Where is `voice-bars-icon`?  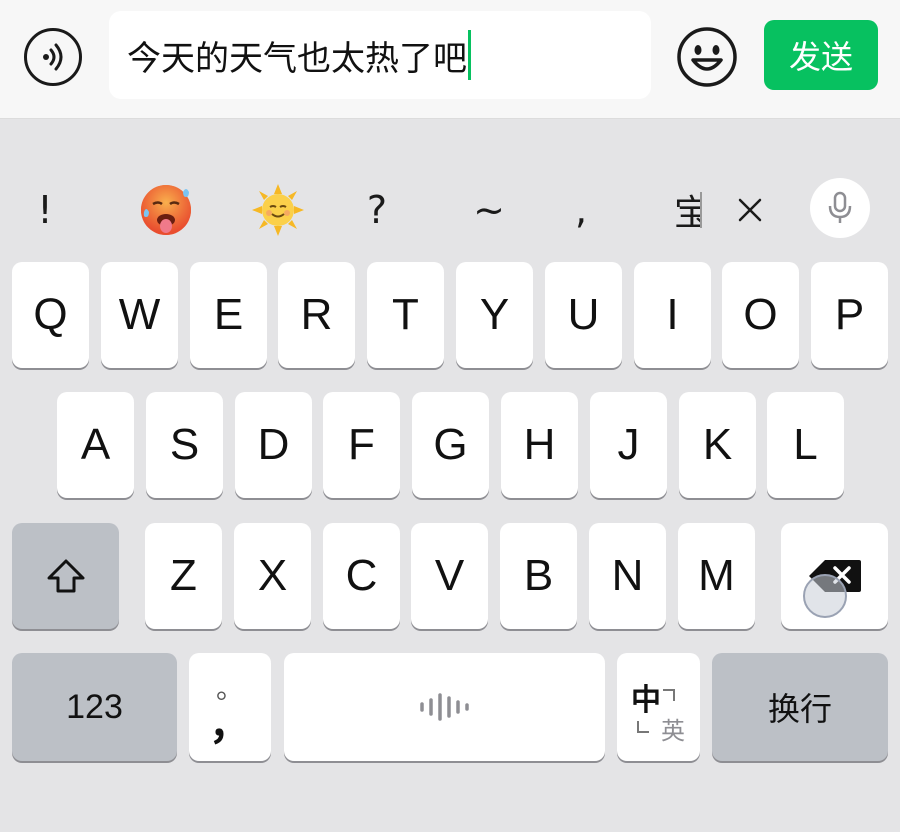
voice-bars-icon is located at coordinates (444, 707).